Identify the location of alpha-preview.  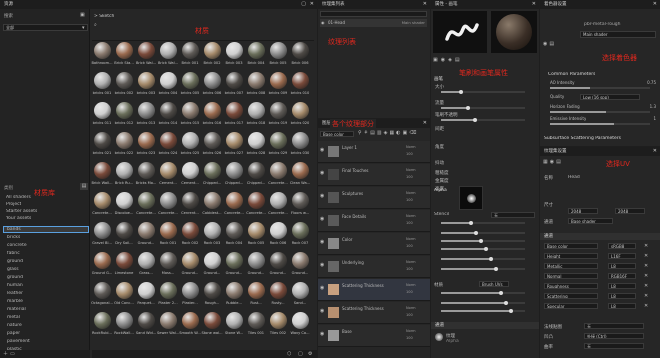
(471, 198).